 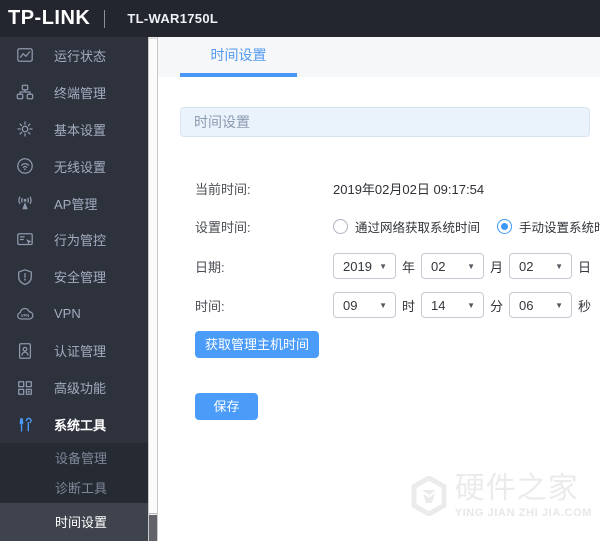 I want to click on second-select-value: 06, so click(x=526, y=305).